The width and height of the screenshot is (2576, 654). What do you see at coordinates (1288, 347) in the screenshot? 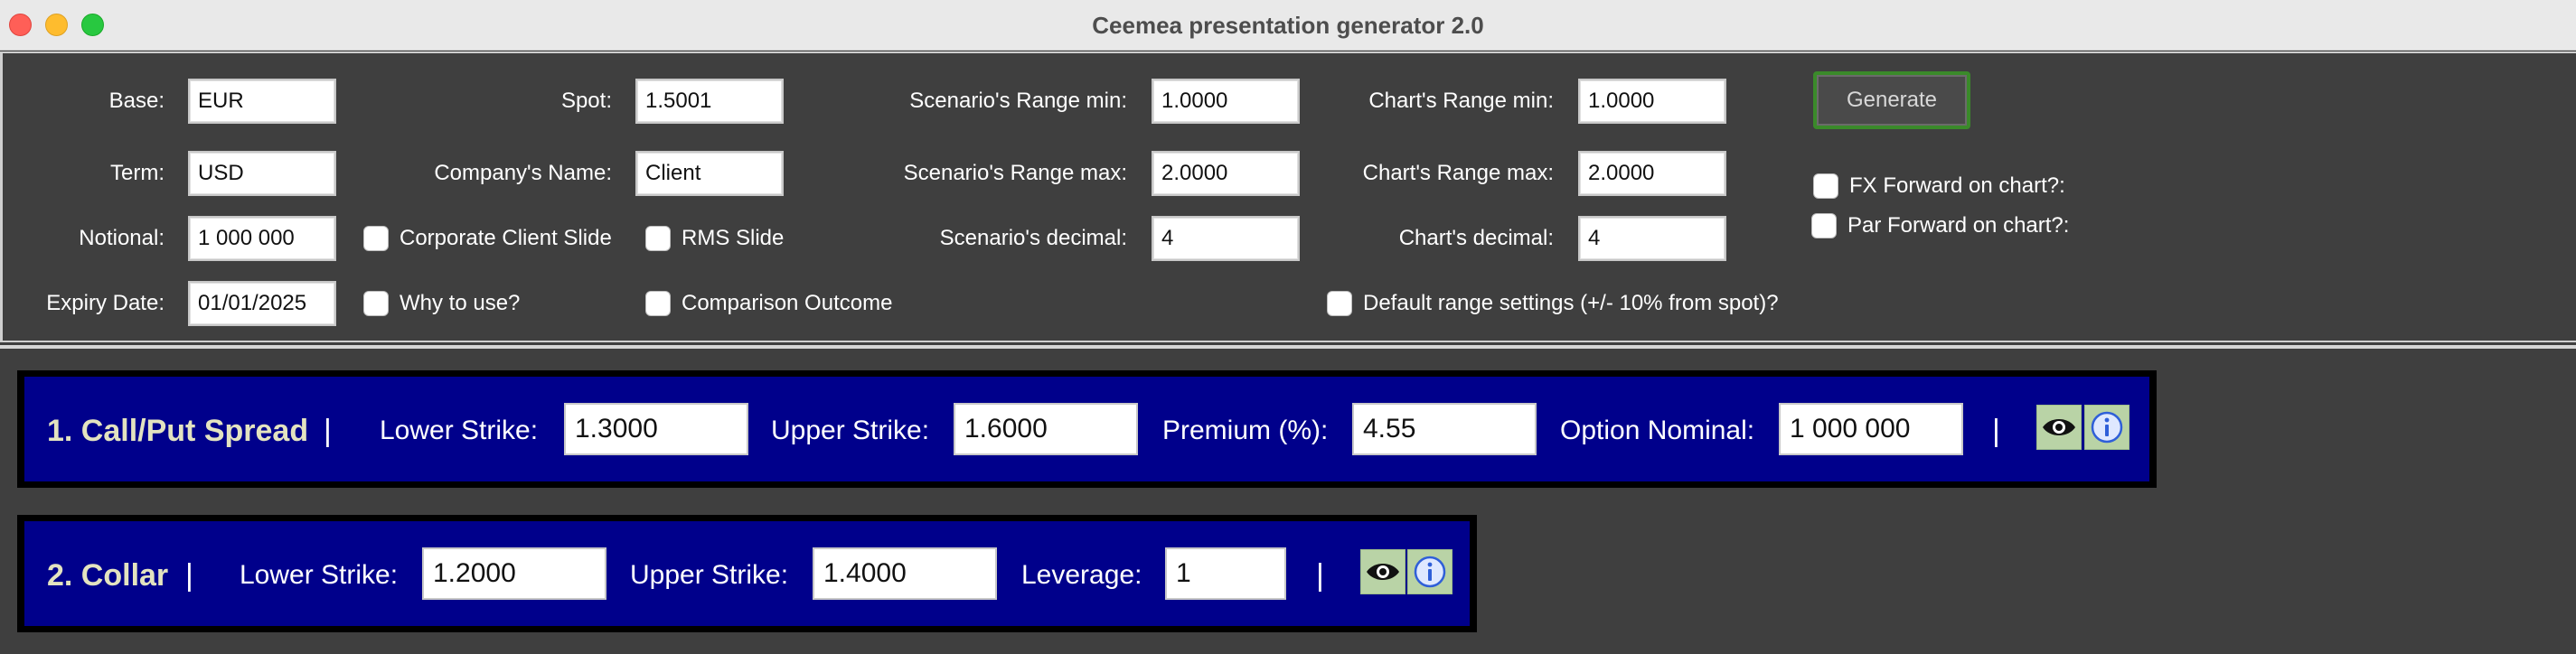
I see `section-divider` at bounding box center [1288, 347].